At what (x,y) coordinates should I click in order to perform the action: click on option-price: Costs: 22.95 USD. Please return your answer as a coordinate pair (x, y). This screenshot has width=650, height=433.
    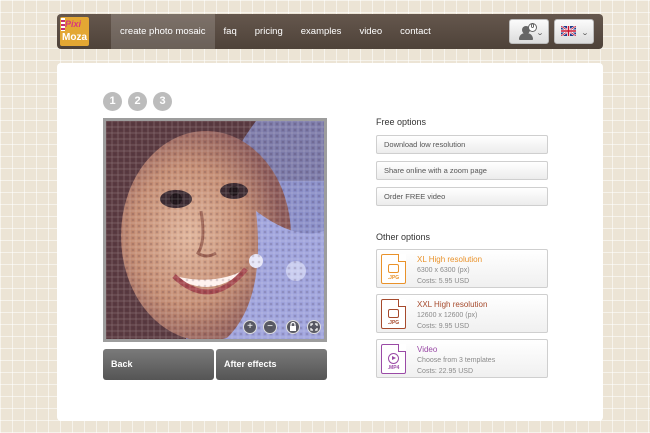
    Looking at the image, I should click on (445, 371).